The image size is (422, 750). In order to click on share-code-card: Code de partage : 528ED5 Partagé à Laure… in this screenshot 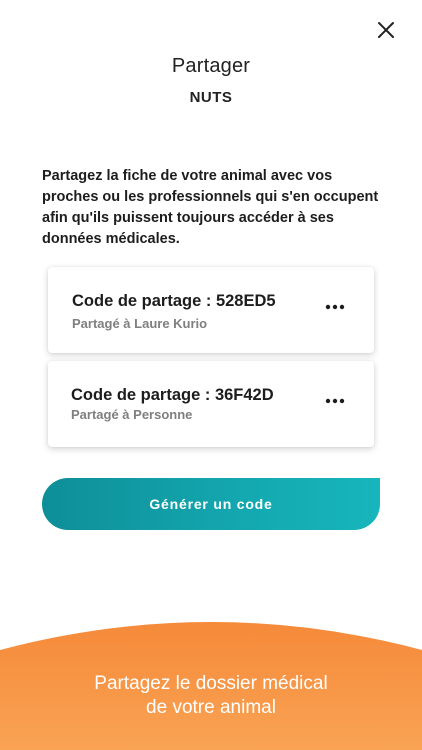, I will do `click(211, 310)`.